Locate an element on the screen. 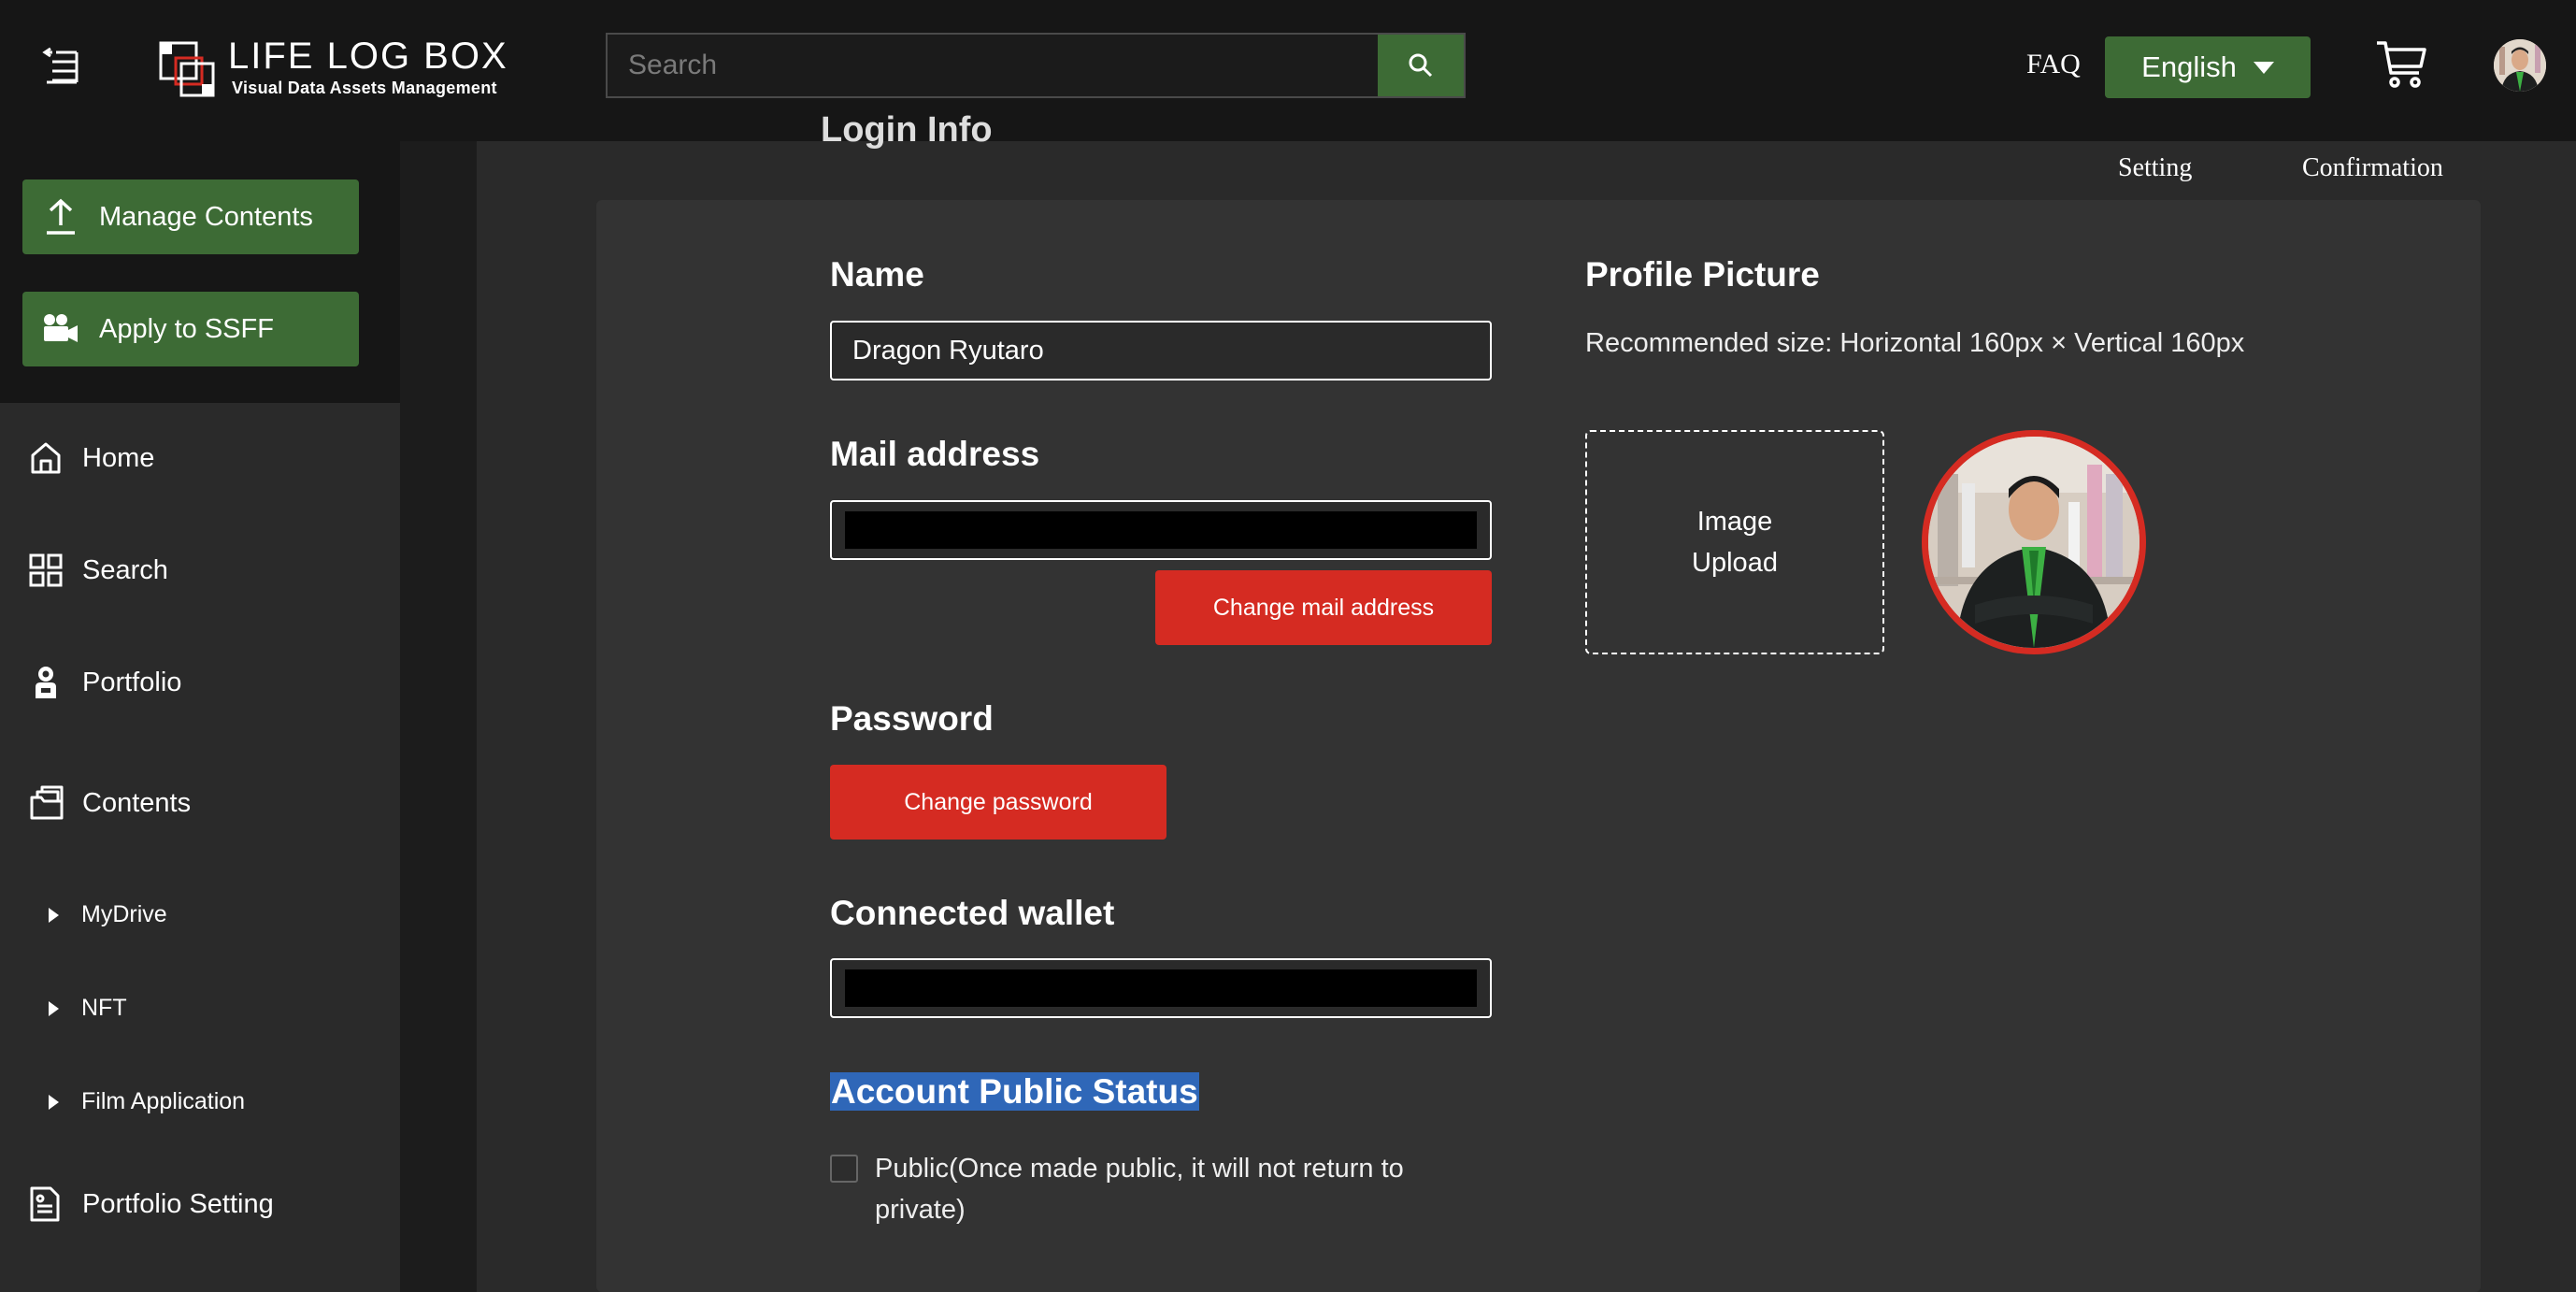 The height and width of the screenshot is (1292, 2576). apply-to-ssff-label: Apply to SSFF is located at coordinates (186, 328).